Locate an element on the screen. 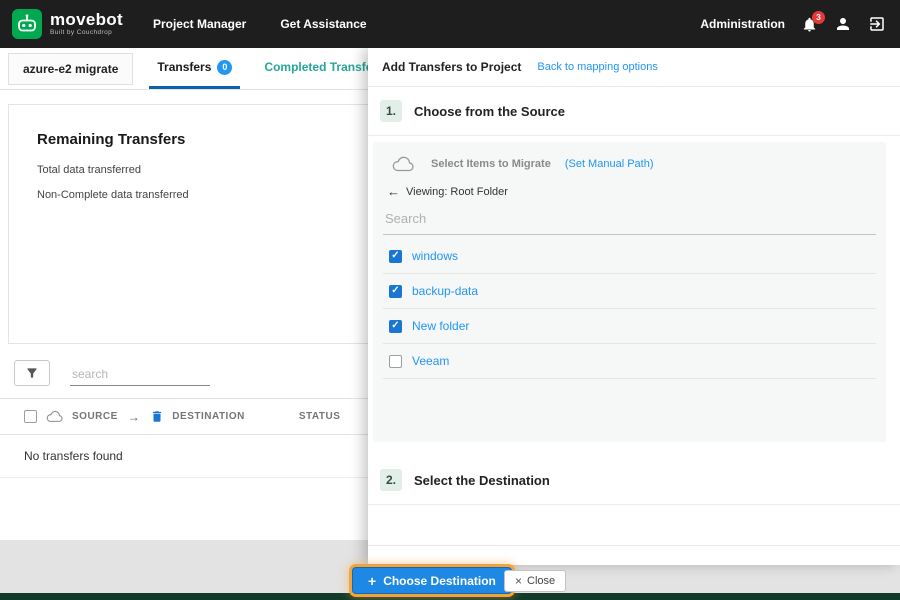  set-manual-path-link: (Set Manual Path) is located at coordinates (609, 164).